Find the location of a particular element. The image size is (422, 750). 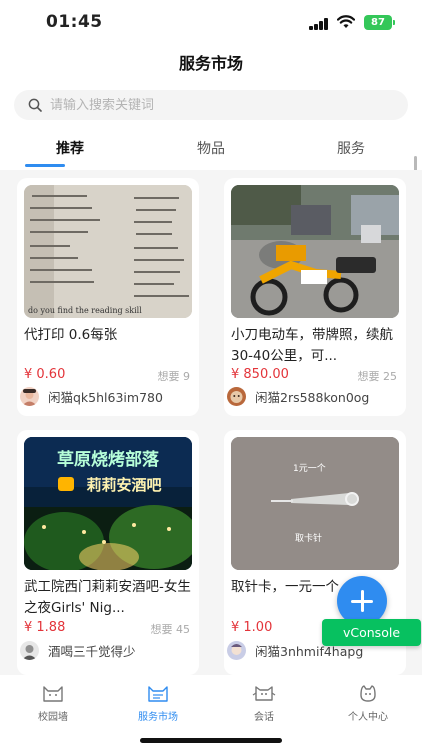

nav-label: 会话 is located at coordinates (264, 717).